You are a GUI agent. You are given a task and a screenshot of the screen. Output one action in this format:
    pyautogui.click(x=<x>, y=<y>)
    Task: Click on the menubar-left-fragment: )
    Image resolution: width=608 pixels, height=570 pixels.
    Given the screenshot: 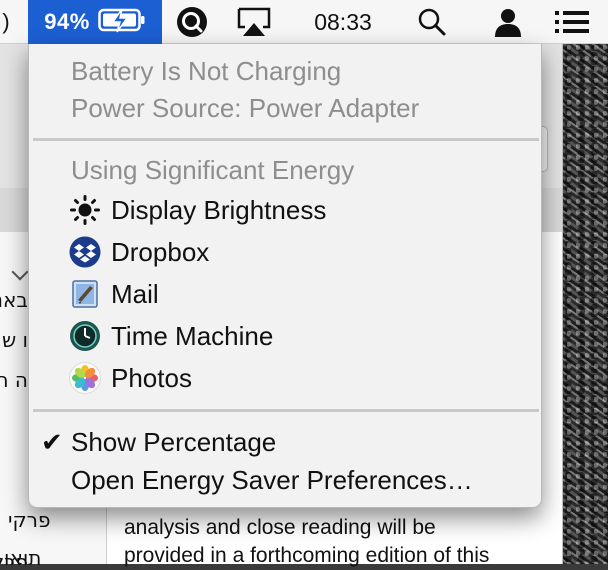 What is the action you would take?
    pyautogui.click(x=6, y=21)
    